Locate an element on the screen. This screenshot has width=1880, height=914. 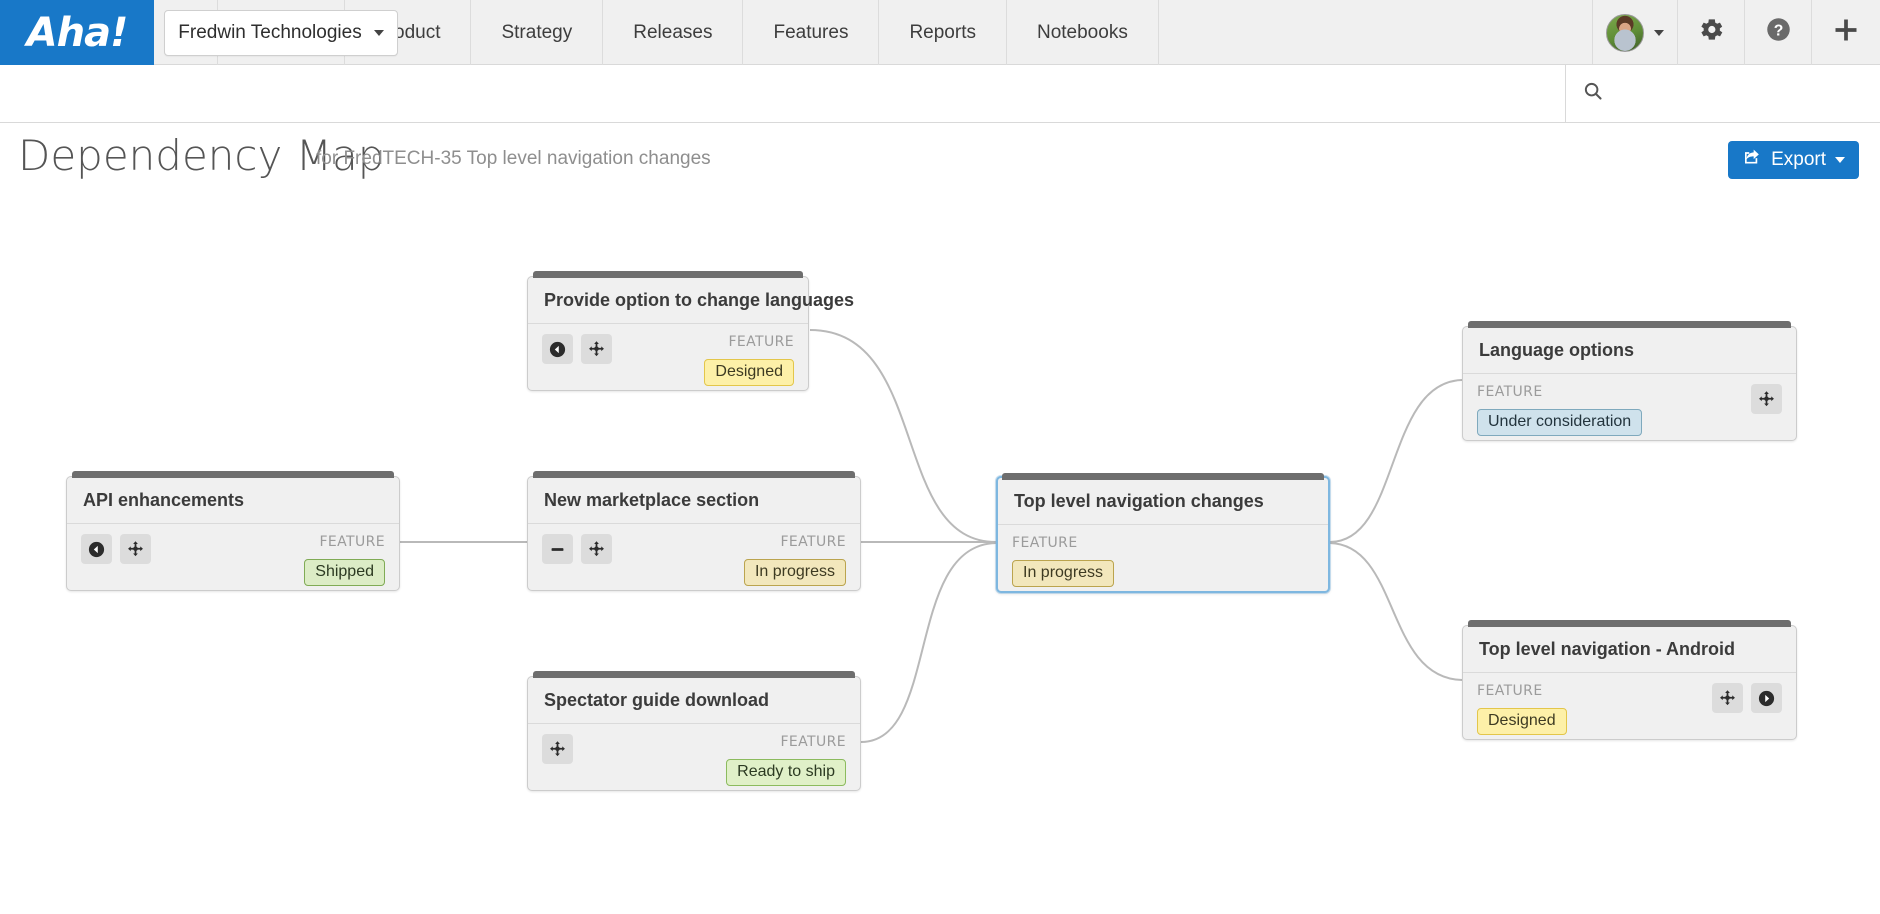
card-title: API enhancements is located at coordinates (233, 500).